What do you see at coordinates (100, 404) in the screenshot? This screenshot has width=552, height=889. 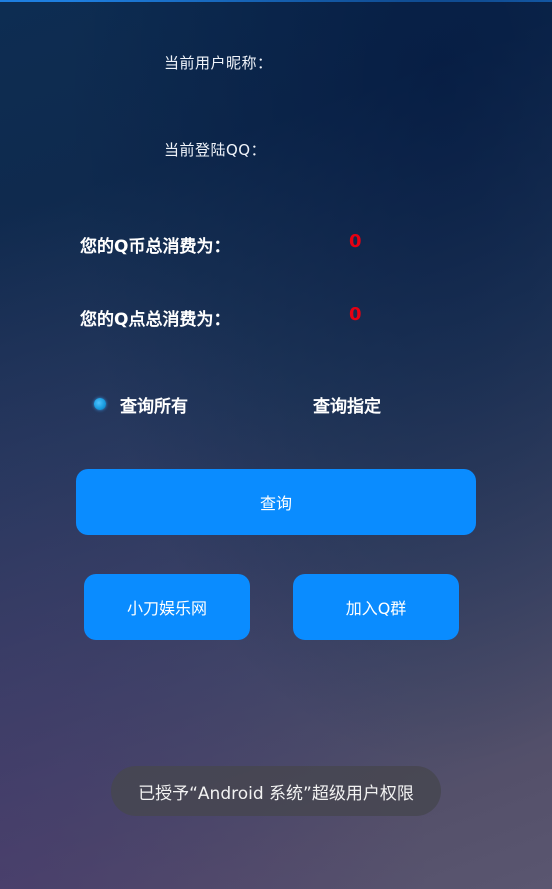 I see `radio-selected-icon` at bounding box center [100, 404].